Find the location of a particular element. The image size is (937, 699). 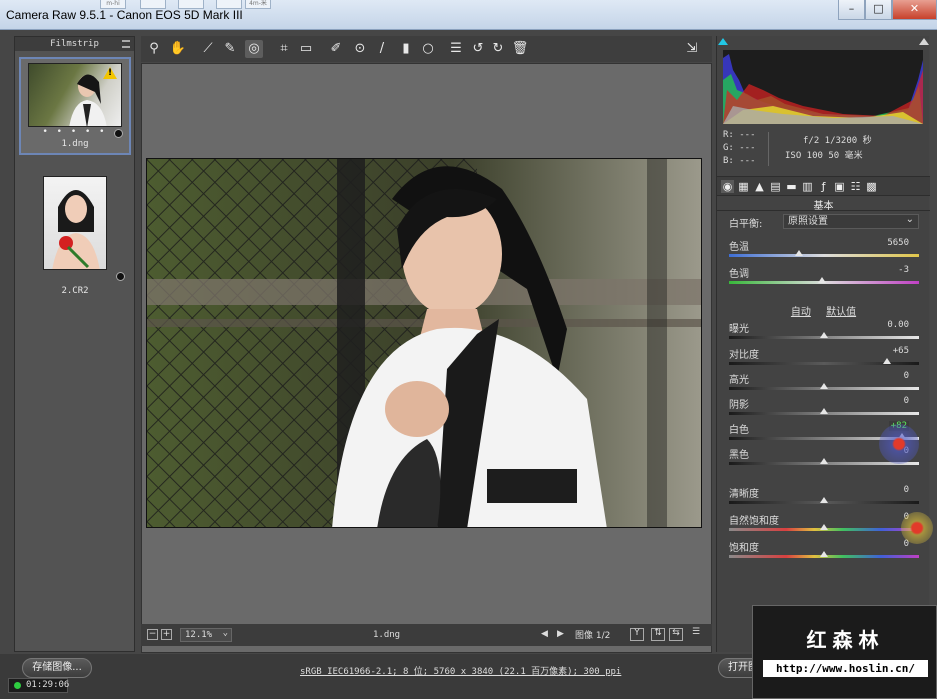

rotate-left-icon: ↺ is located at coordinates (478, 49).